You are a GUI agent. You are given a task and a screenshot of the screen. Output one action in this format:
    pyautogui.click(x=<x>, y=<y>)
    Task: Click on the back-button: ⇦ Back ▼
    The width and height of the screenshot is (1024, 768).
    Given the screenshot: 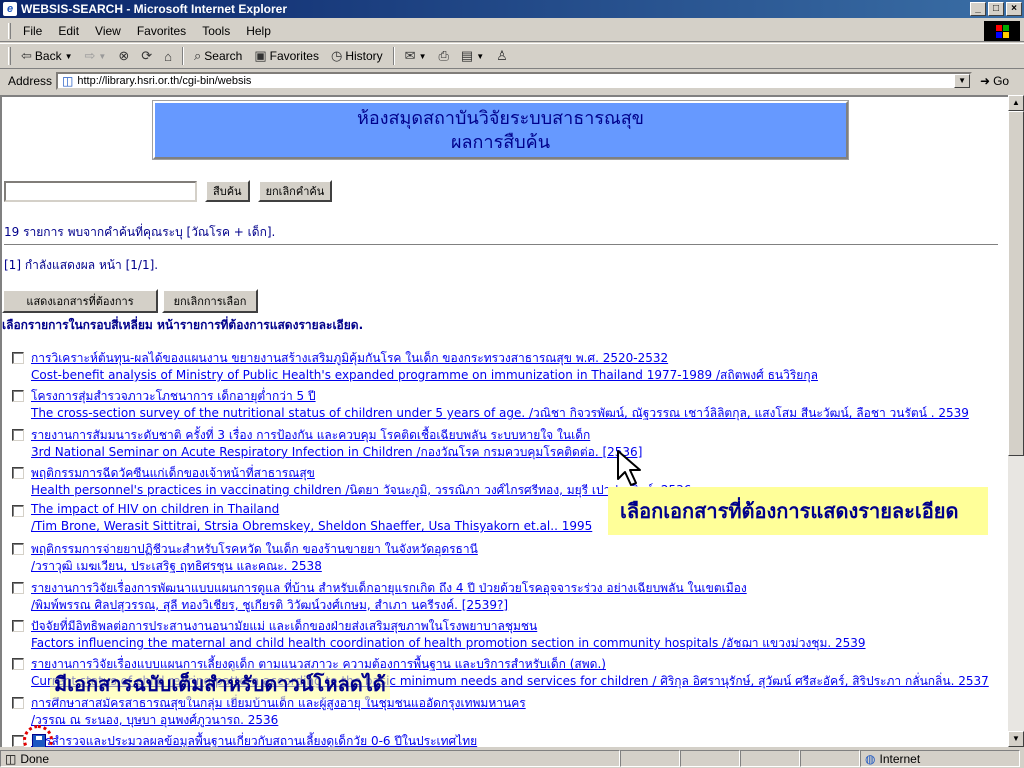 What is the action you would take?
    pyautogui.click(x=47, y=56)
    